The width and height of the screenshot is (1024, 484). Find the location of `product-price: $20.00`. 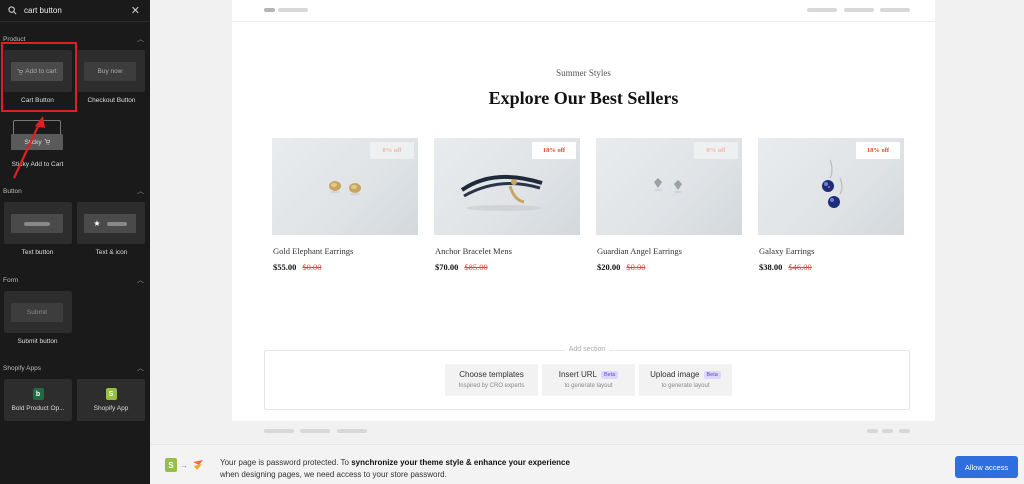

product-price: $20.00 is located at coordinates (609, 267).